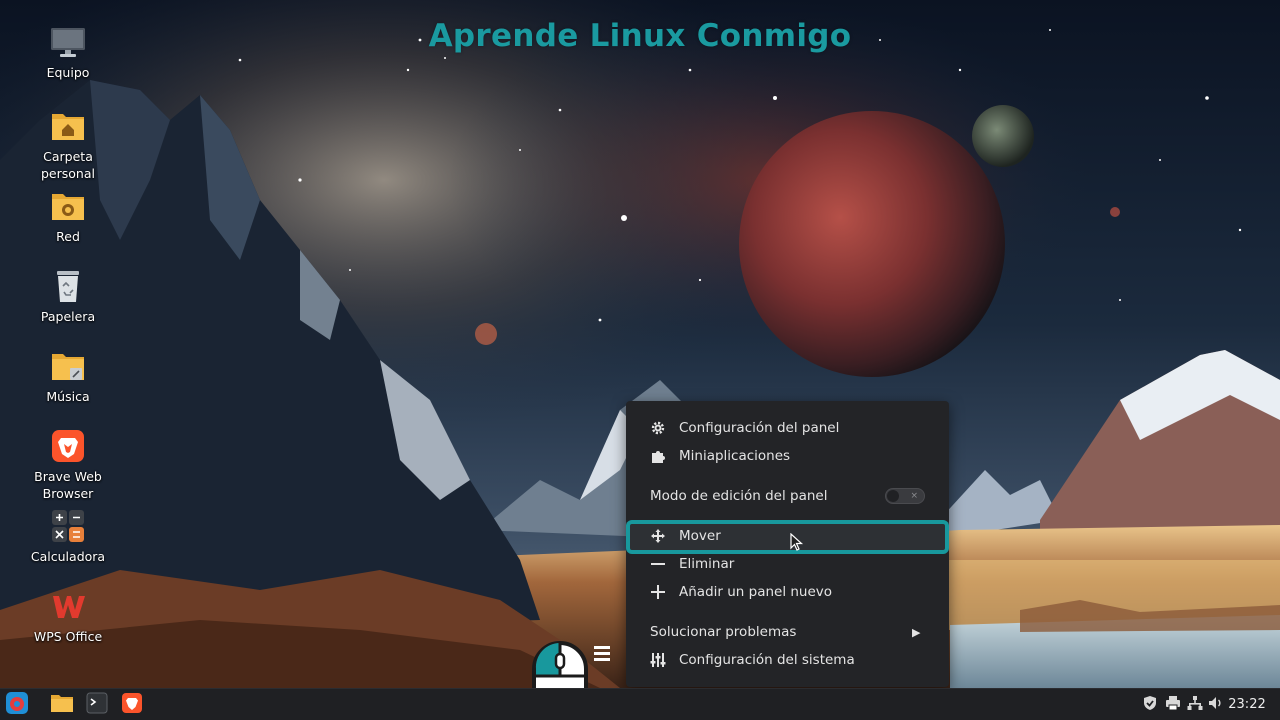 The height and width of the screenshot is (720, 1280). Describe the element at coordinates (916, 632) in the screenshot. I see `submenu-arrow-icon: ▶` at that location.